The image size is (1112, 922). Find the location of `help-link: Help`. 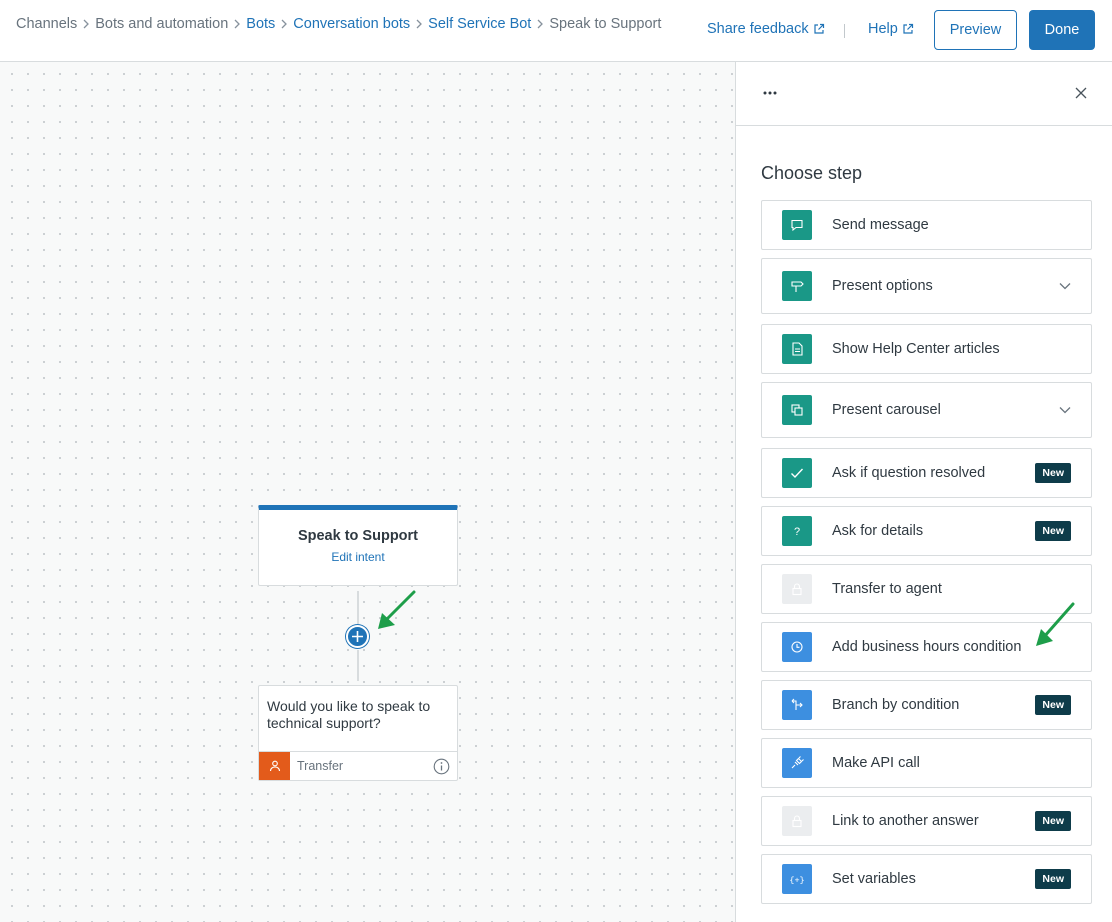

help-link: Help is located at coordinates (891, 29).